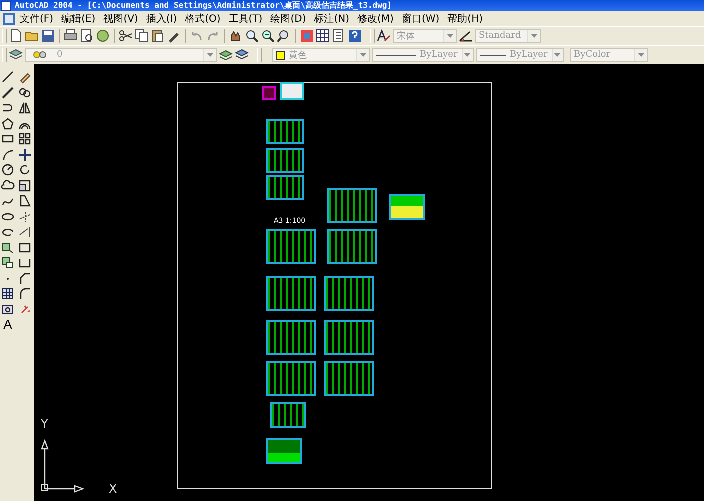 The width and height of the screenshot is (704, 501). I want to click on menu-item: 文件(F), so click(37, 19).